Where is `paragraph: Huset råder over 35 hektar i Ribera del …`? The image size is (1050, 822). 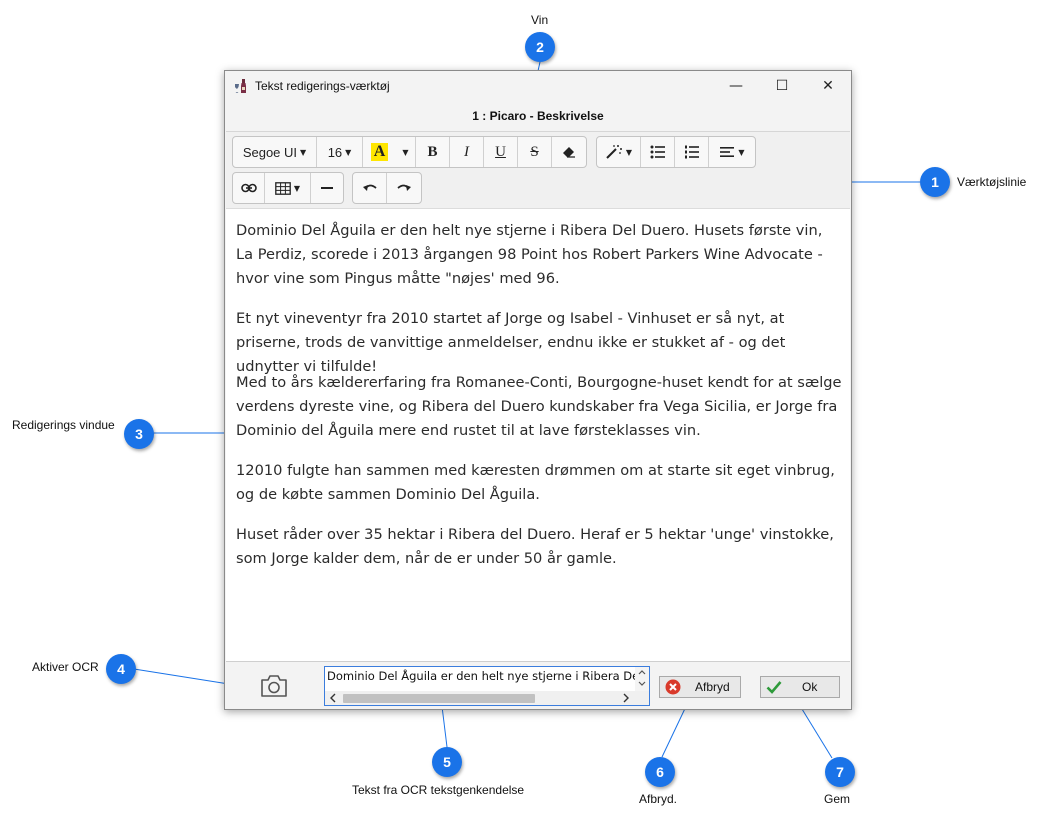 paragraph: Huset råder over 35 hektar i Ribera del … is located at coordinates (535, 546).